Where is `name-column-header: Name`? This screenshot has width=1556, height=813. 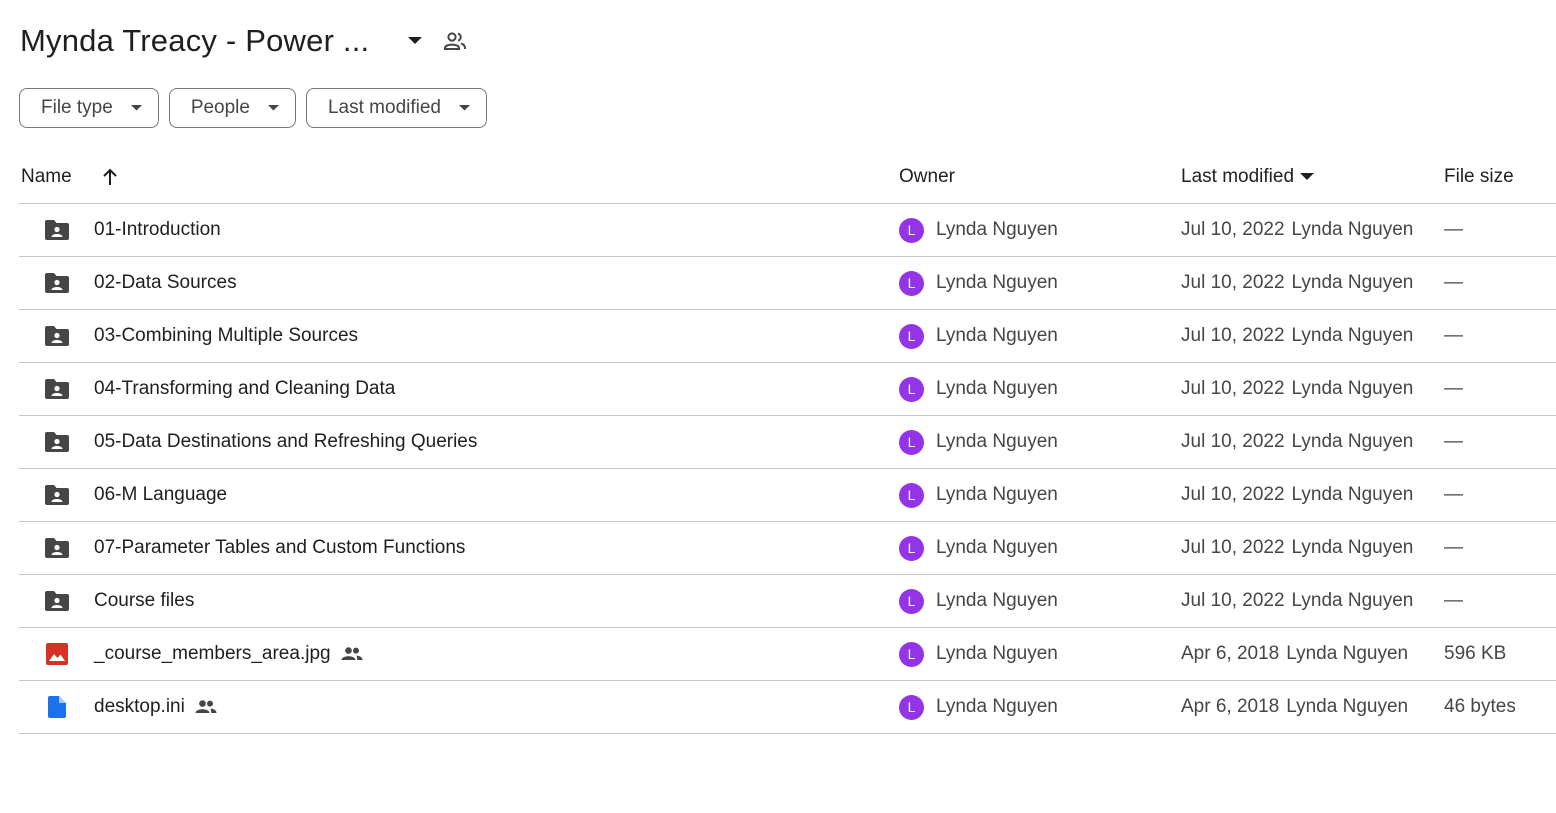
name-column-header: Name is located at coordinates (69, 177).